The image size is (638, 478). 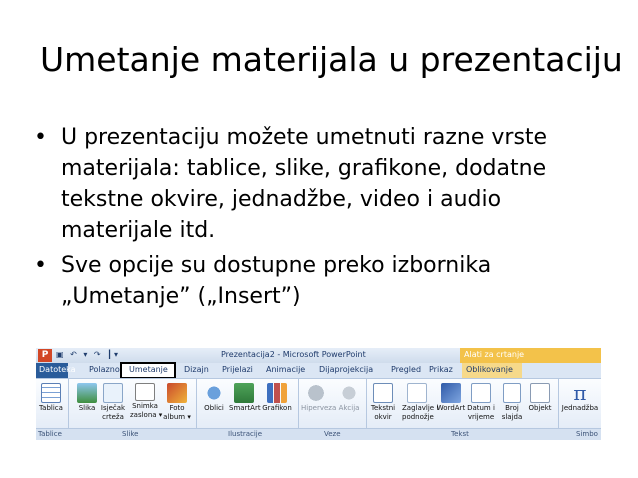 I want to click on tab-dijaprojekcija: Dijaprojekcija, so click(x=346, y=369).